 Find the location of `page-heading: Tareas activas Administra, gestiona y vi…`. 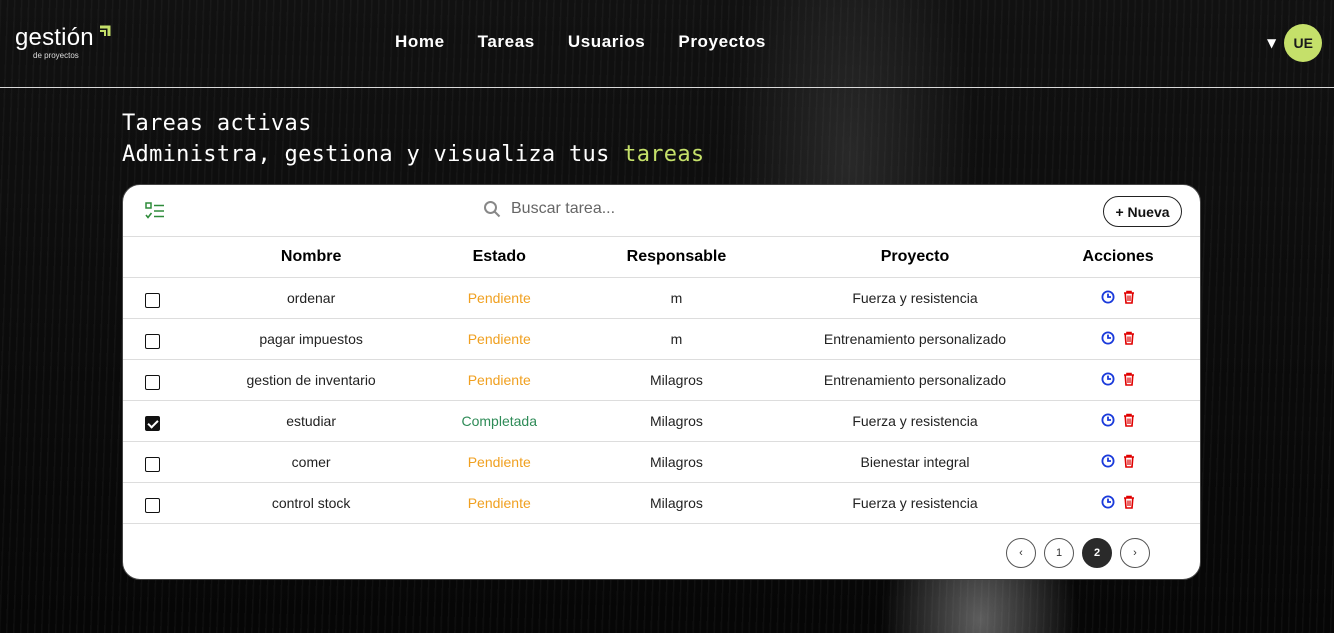

page-heading: Tareas activas Administra, gestiona y vi… is located at coordinates (413, 141).